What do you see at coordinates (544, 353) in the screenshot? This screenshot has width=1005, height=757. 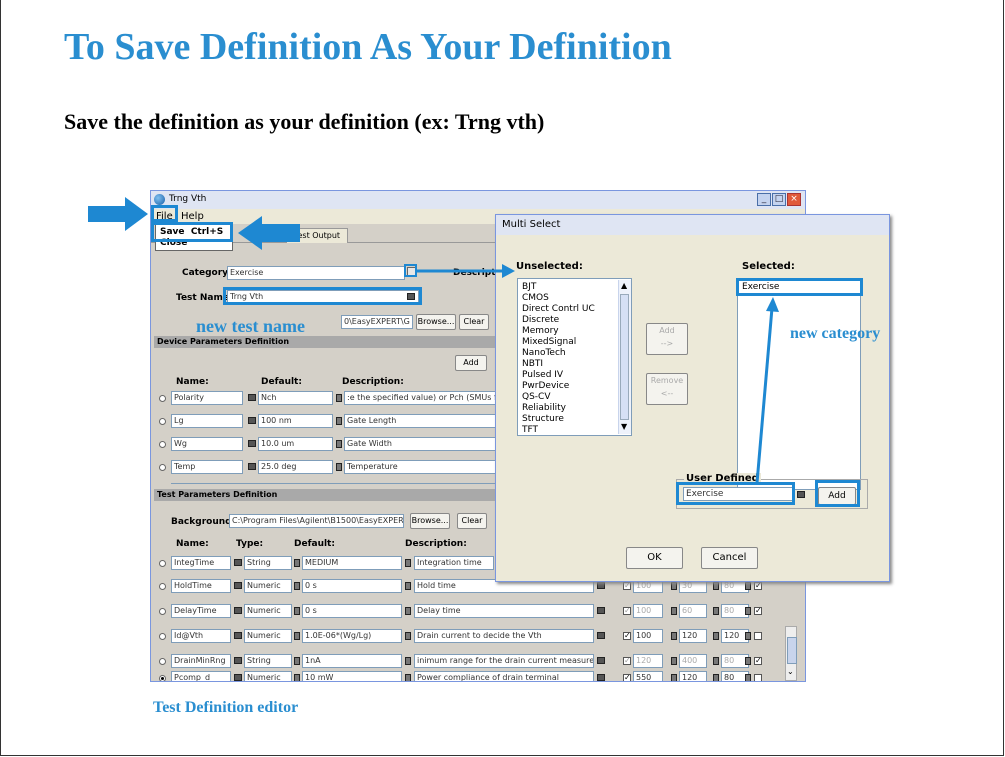 I see `list-item: NanoTech` at bounding box center [544, 353].